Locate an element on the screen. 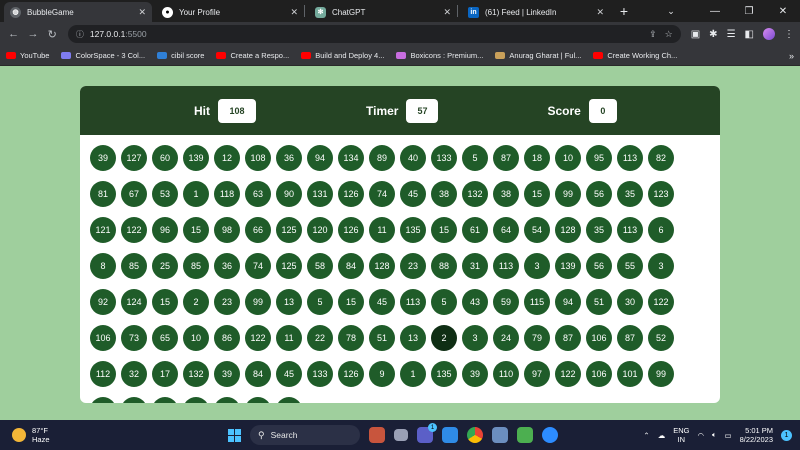  bubble: 81 is located at coordinates (103, 194).